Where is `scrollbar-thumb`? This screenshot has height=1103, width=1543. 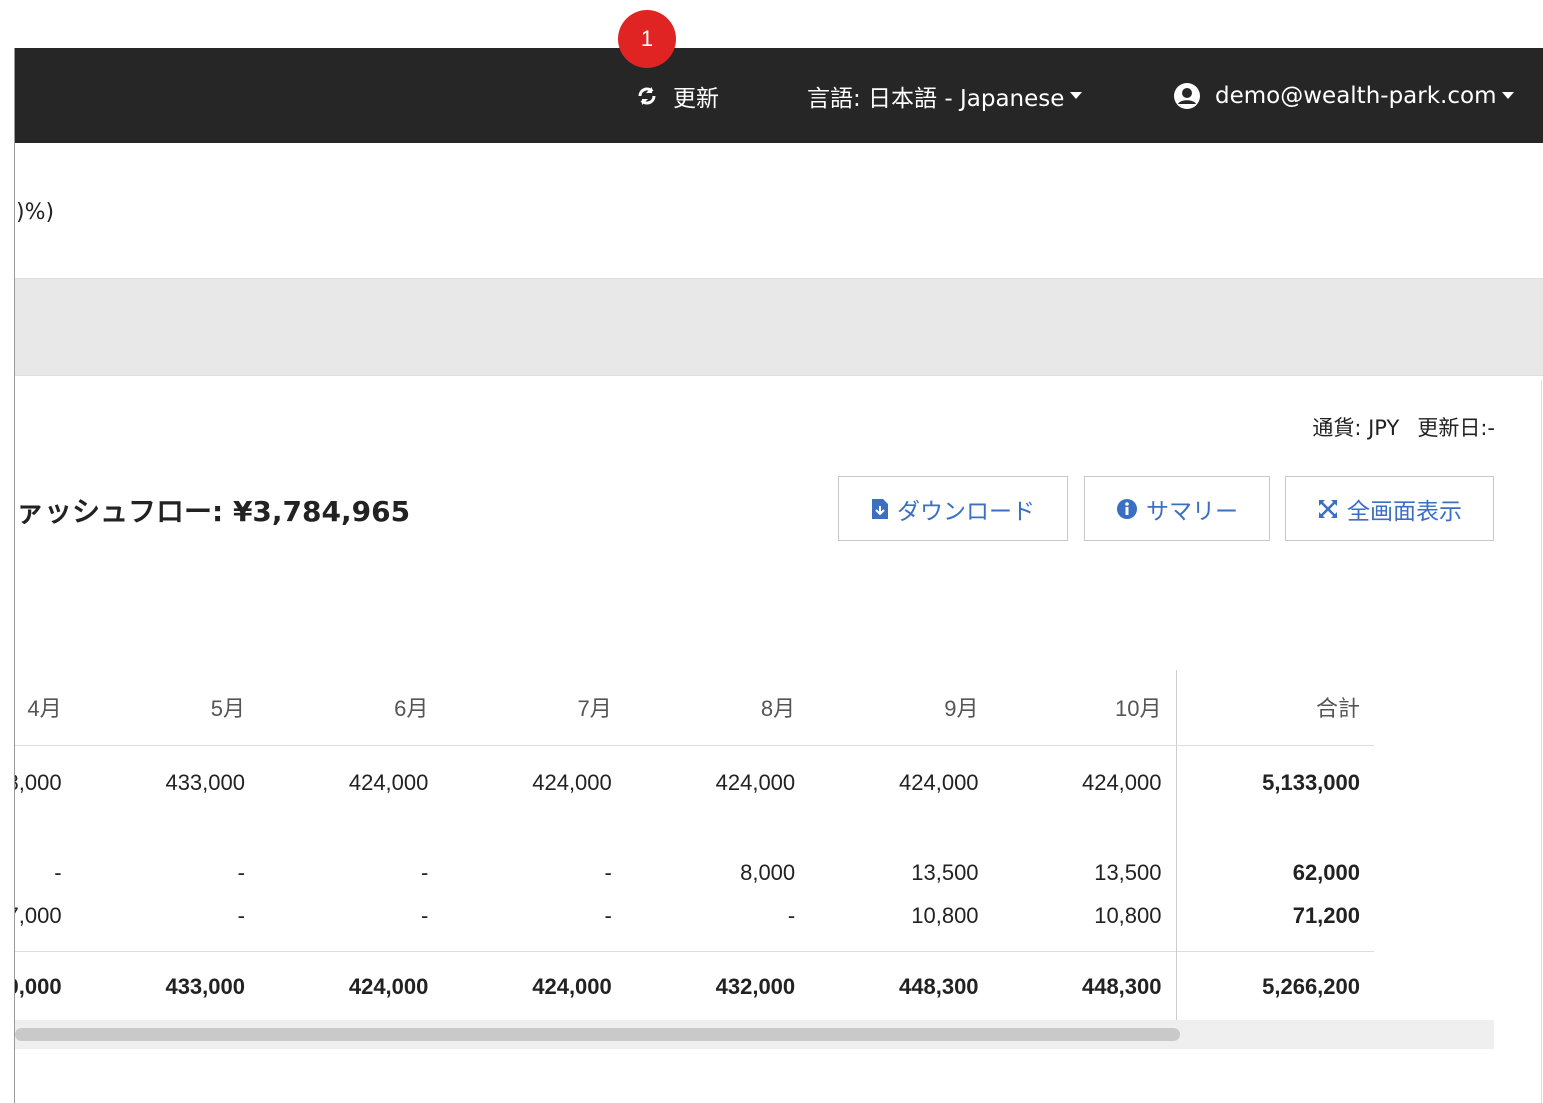 scrollbar-thumb is located at coordinates (597, 1034).